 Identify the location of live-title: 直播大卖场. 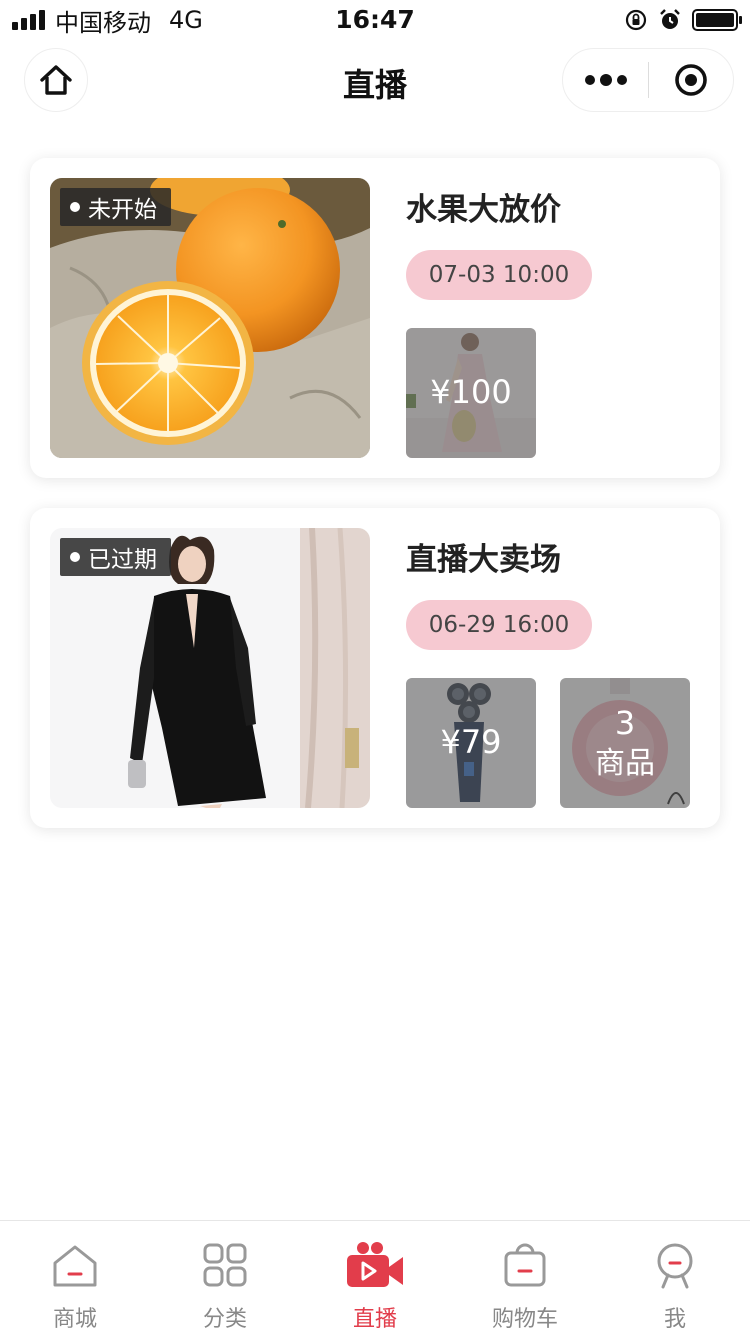
(483, 560).